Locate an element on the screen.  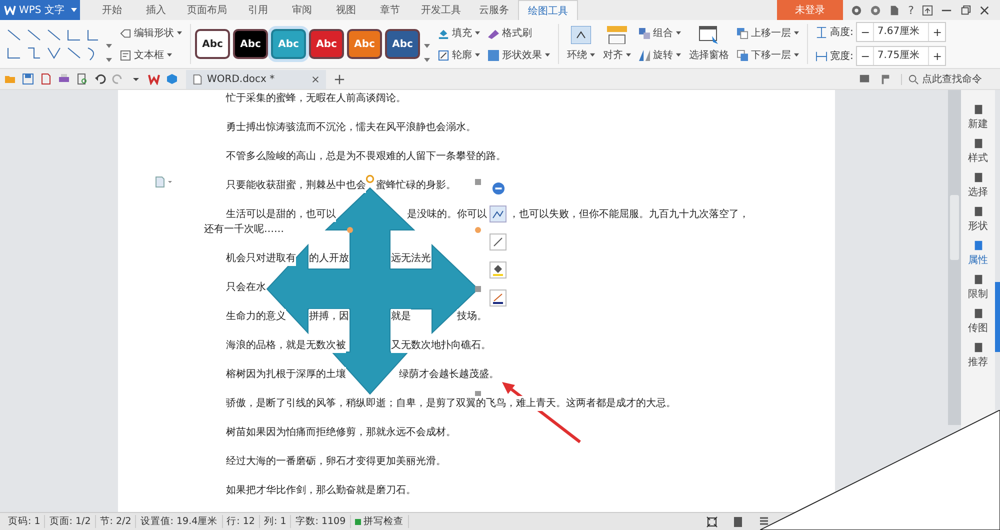
shape-outline-icon is located at coordinates (125, 33).